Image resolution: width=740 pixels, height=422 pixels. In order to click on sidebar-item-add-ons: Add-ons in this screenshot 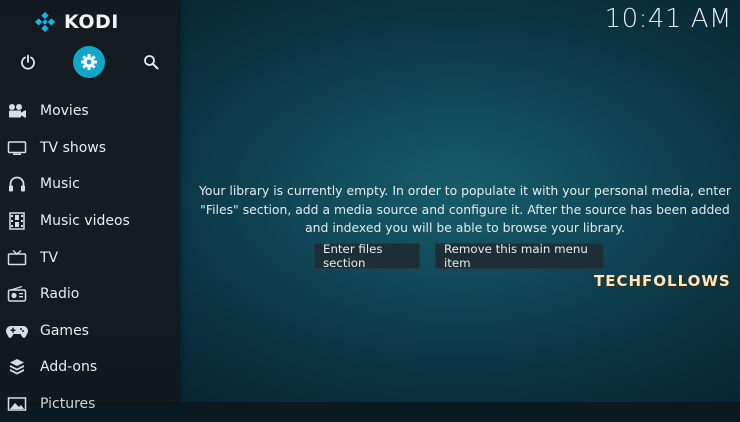, I will do `click(89, 367)`.